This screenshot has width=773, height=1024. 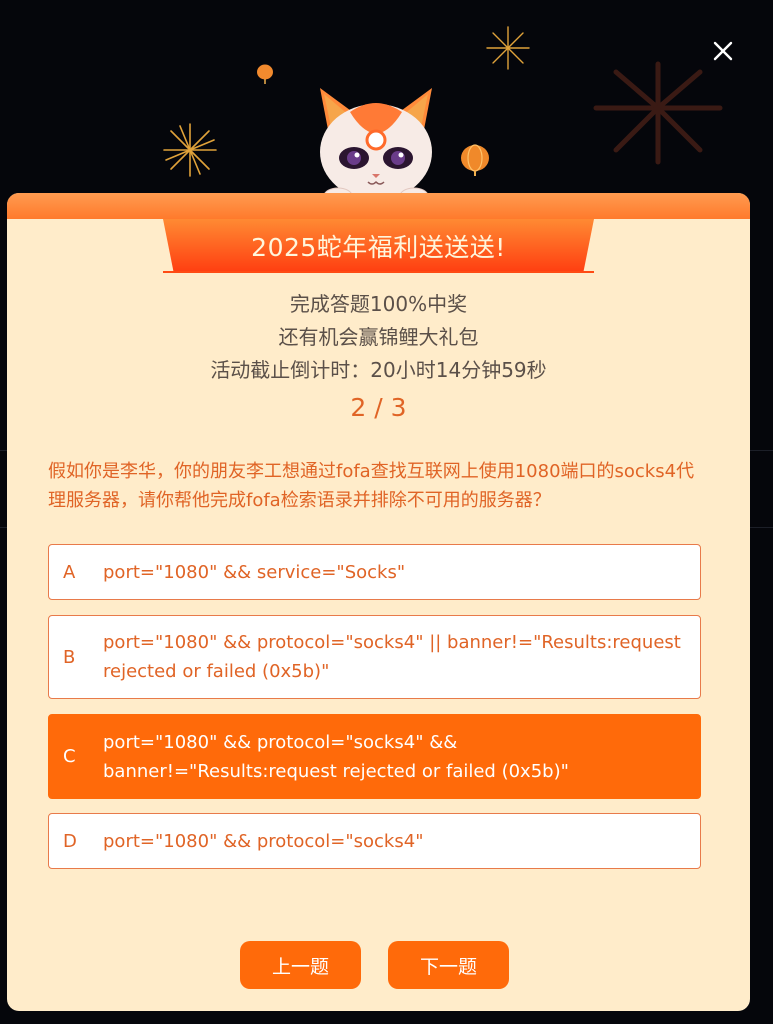 I want to click on close-button, so click(x=723, y=51).